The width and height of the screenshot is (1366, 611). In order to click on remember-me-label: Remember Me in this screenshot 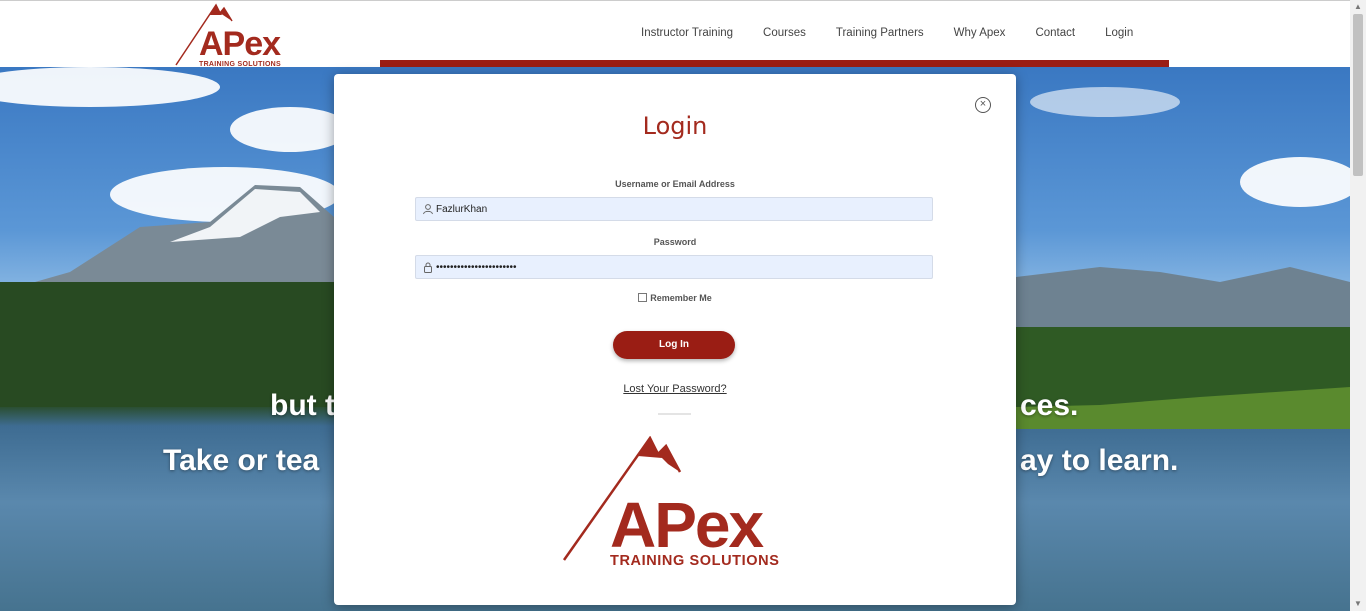, I will do `click(681, 298)`.